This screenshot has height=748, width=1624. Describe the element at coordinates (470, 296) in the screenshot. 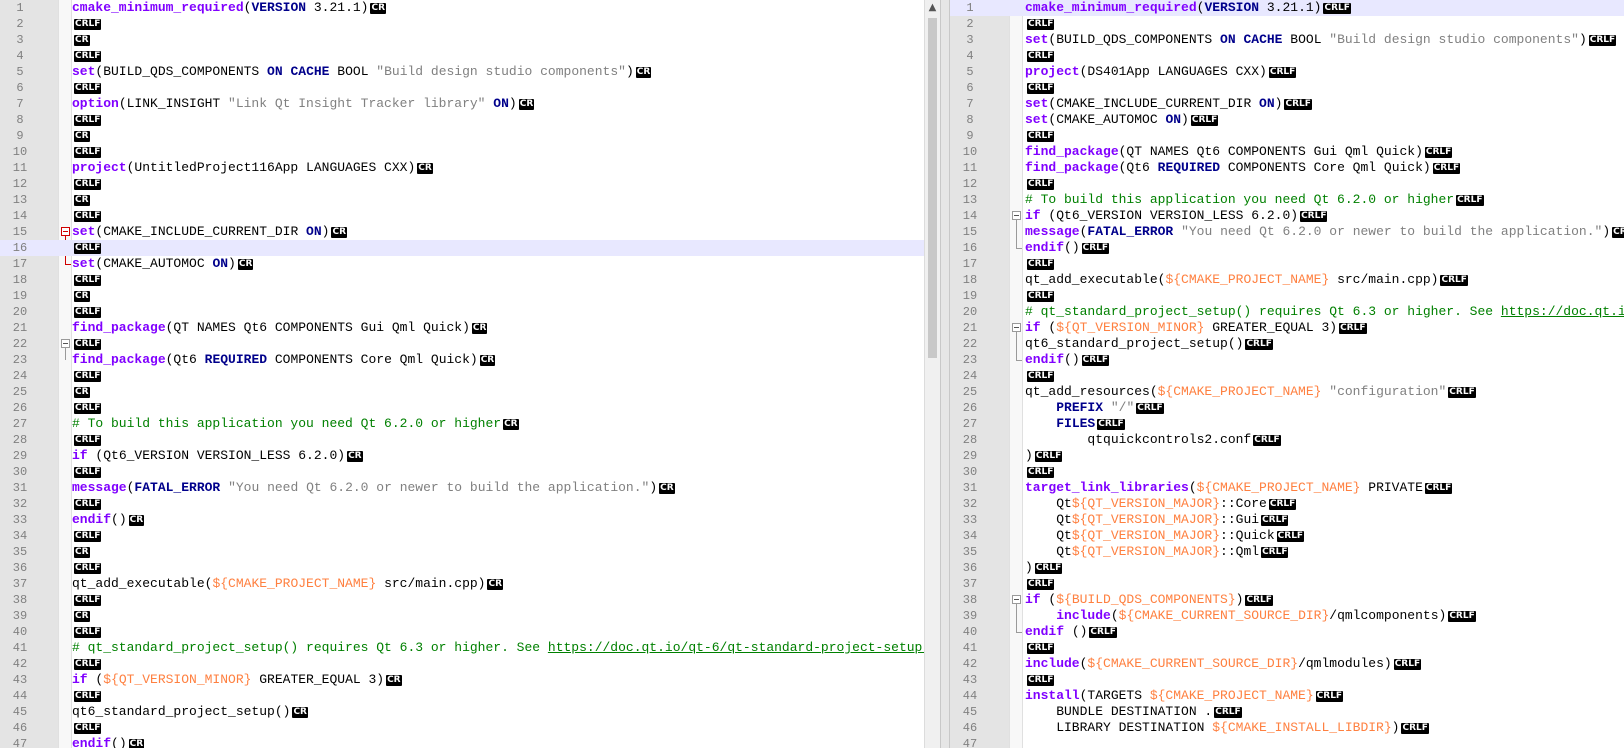

I see `code-line: 19 CR` at that location.